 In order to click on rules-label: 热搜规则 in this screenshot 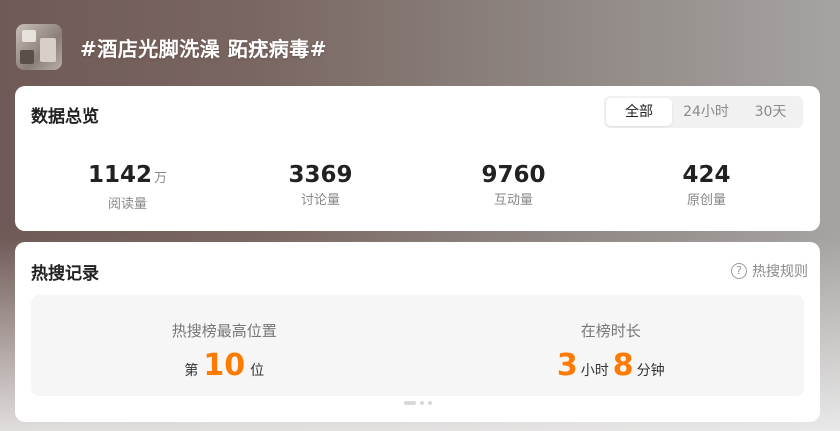, I will do `click(780, 272)`.